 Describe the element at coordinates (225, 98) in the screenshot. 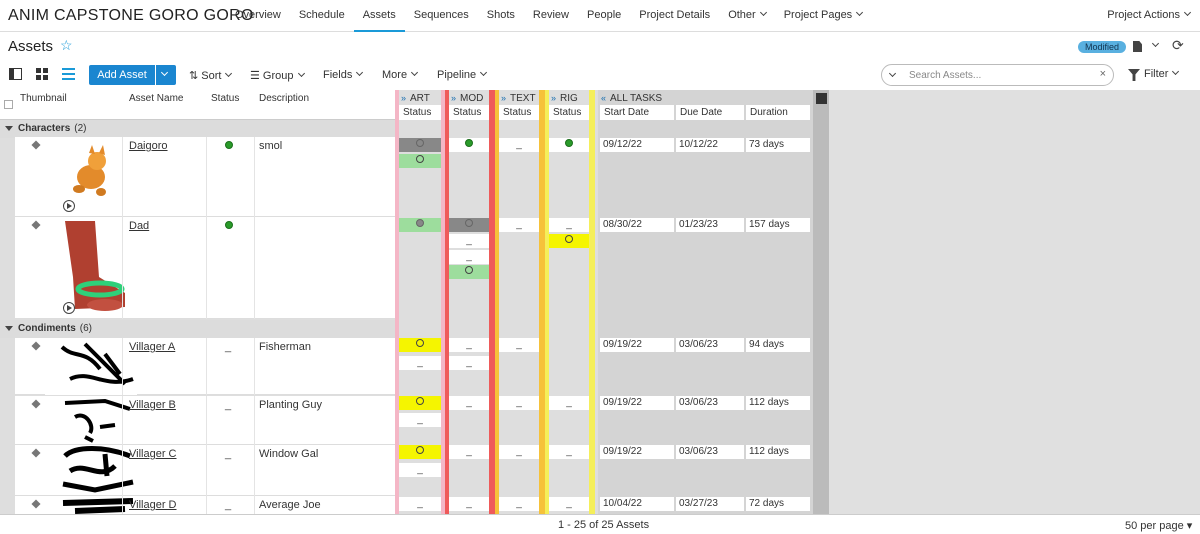

I see `col-status: Status` at that location.